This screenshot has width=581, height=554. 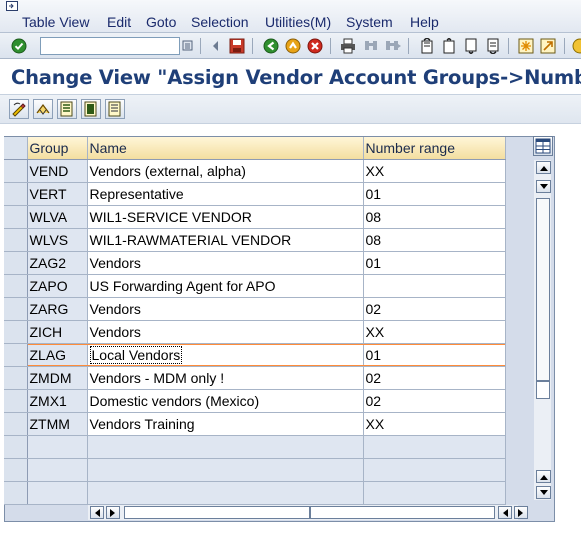 What do you see at coordinates (543, 146) in the screenshot?
I see `table-settings-icon` at bounding box center [543, 146].